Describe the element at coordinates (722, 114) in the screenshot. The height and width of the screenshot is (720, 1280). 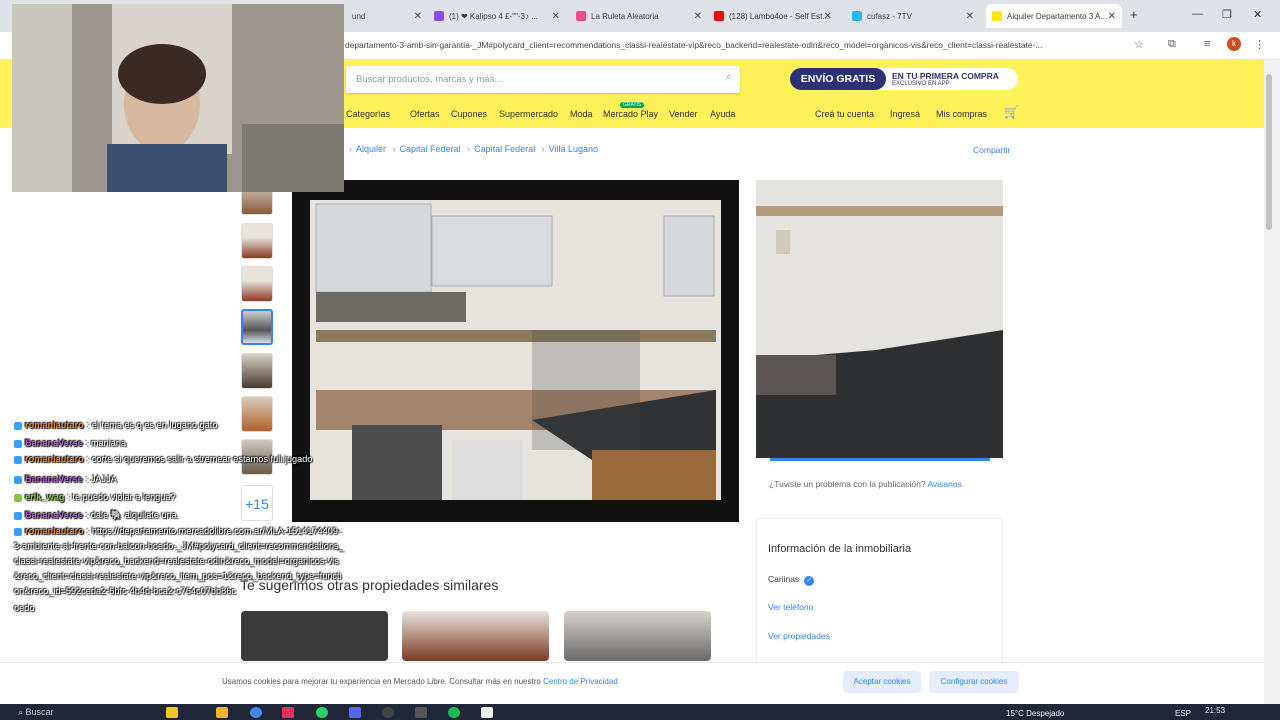
I see `nav-ayuda: Ayuda` at that location.